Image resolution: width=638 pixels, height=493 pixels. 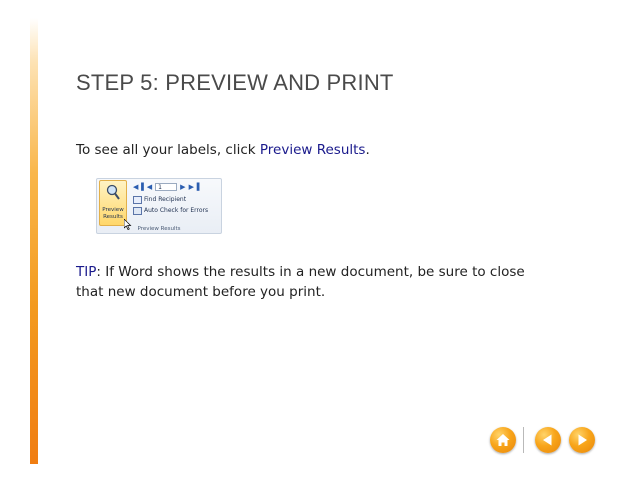 What do you see at coordinates (235, 82) in the screenshot?
I see `slide-title: STEP 5: PREVIEW AND PRINT` at bounding box center [235, 82].